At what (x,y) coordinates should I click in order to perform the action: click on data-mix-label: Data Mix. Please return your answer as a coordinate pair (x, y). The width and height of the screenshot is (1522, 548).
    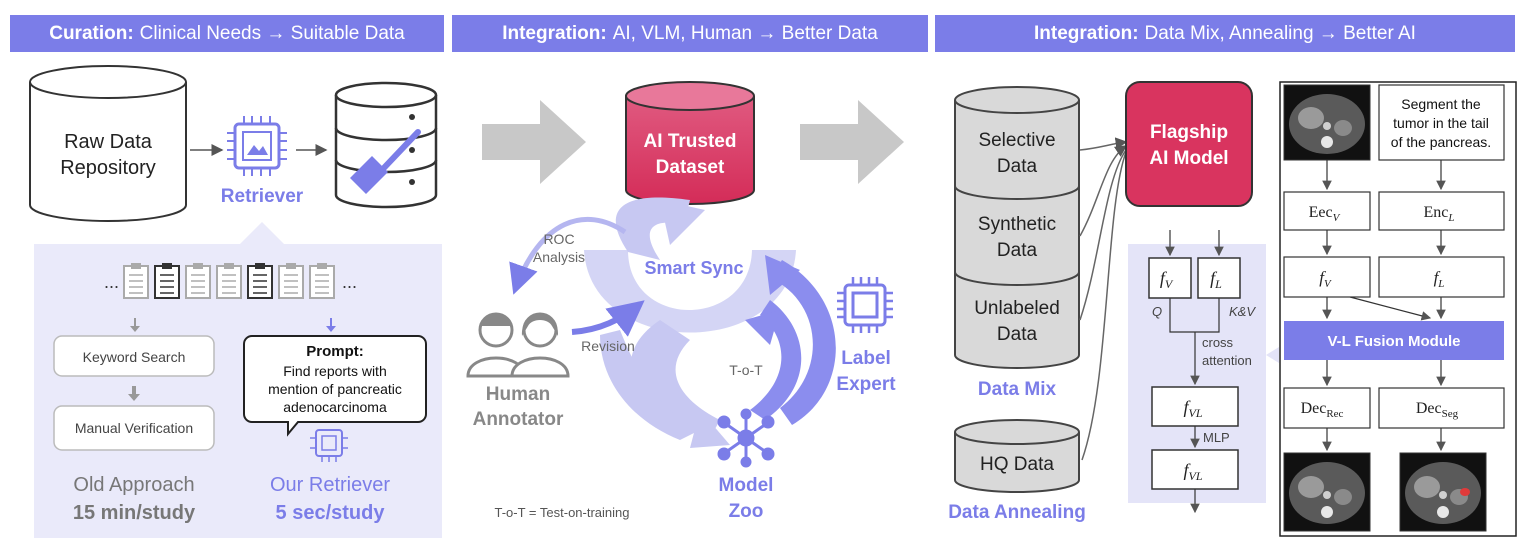
    Looking at the image, I should click on (1017, 389).